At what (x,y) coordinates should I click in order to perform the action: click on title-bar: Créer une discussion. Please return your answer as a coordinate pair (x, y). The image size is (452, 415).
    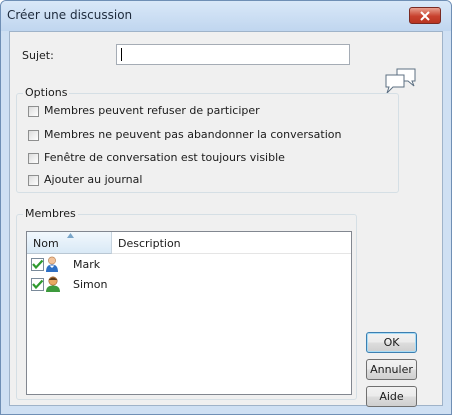
    Looking at the image, I should click on (226, 16).